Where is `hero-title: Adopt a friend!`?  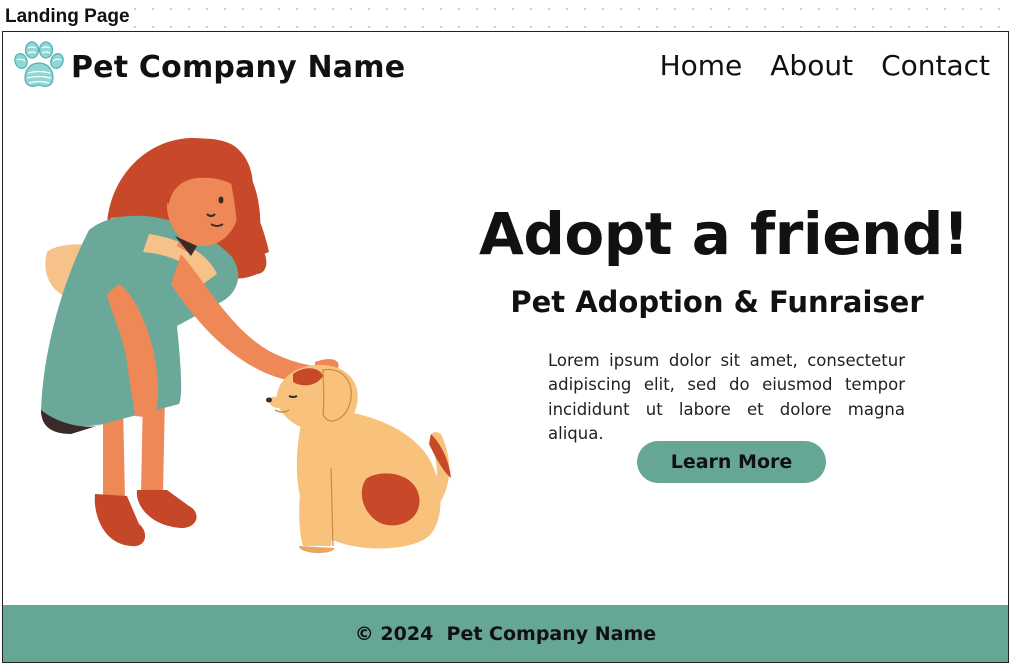 hero-title: Adopt a friend! is located at coordinates (724, 234).